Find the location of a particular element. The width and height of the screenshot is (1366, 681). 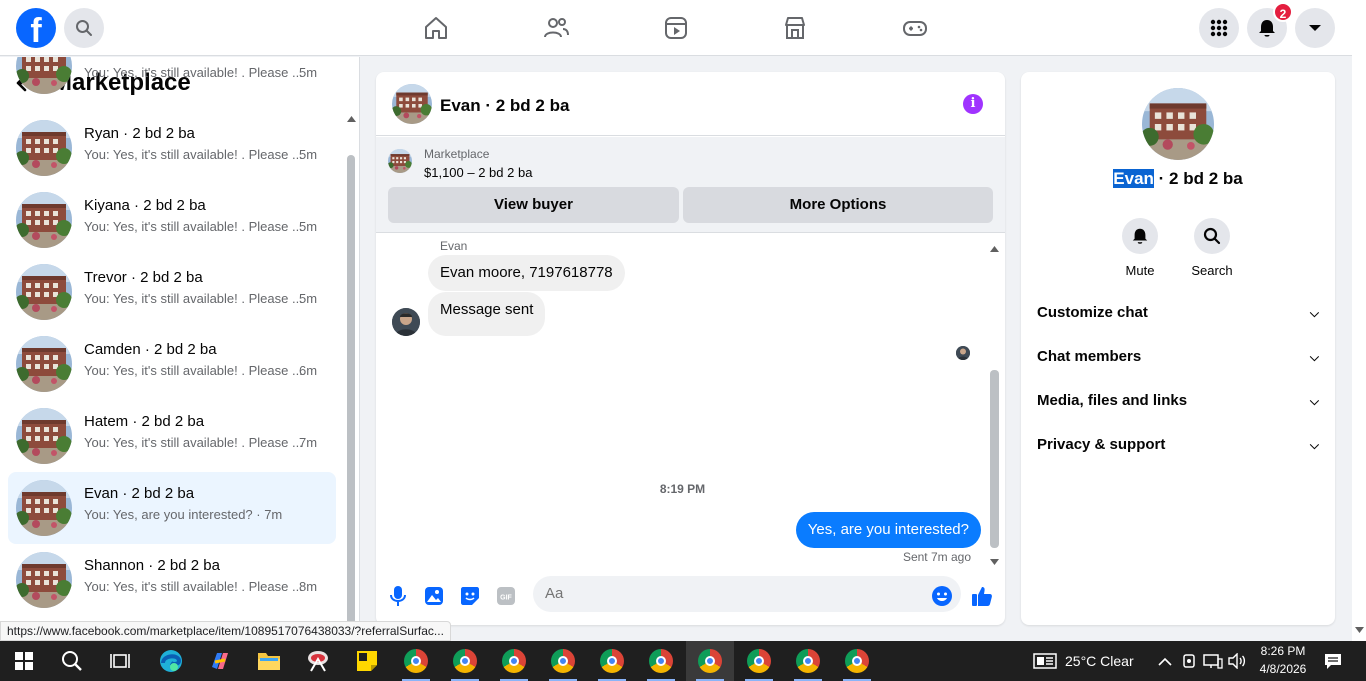

chat-scroll-up-icon is located at coordinates (994, 248).